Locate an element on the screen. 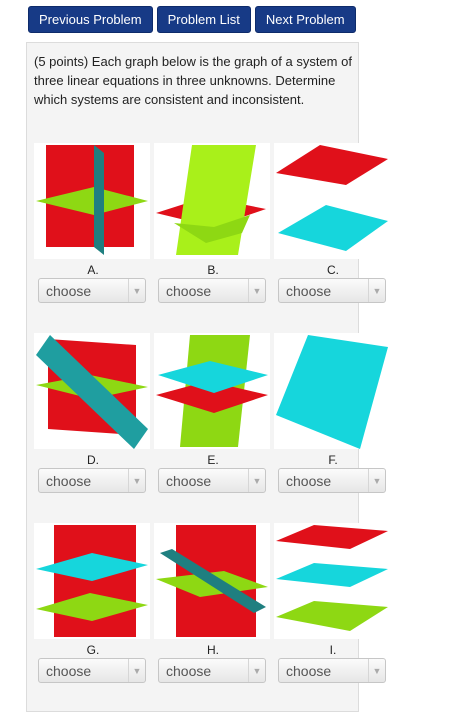  graph-cell-g: G. choose ▼ is located at coordinates (93, 603).